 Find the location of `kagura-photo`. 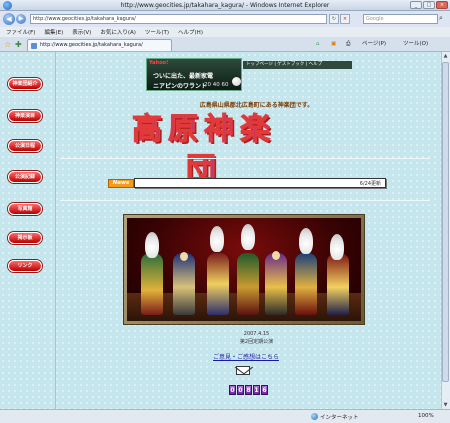

kagura-photo is located at coordinates (244, 269).